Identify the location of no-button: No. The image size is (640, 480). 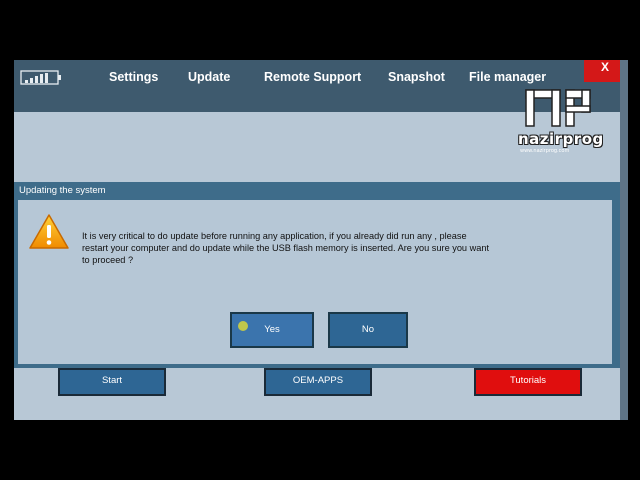
(368, 330).